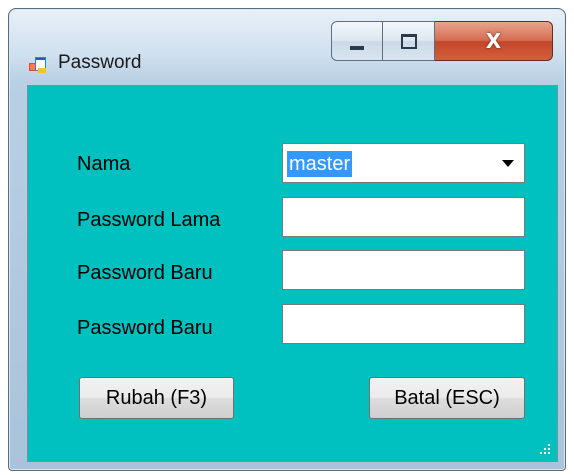  I want to click on resize-grip-icon, so click(545, 449).